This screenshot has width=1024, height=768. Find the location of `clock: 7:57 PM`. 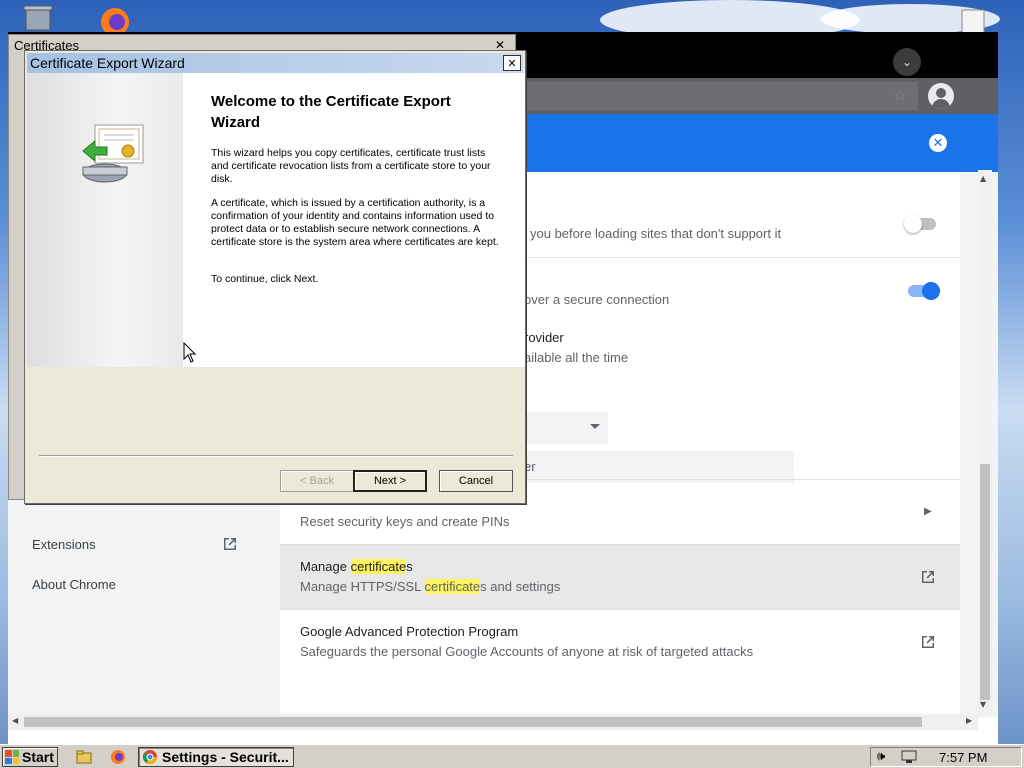

clock: 7:57 PM is located at coordinates (963, 757).